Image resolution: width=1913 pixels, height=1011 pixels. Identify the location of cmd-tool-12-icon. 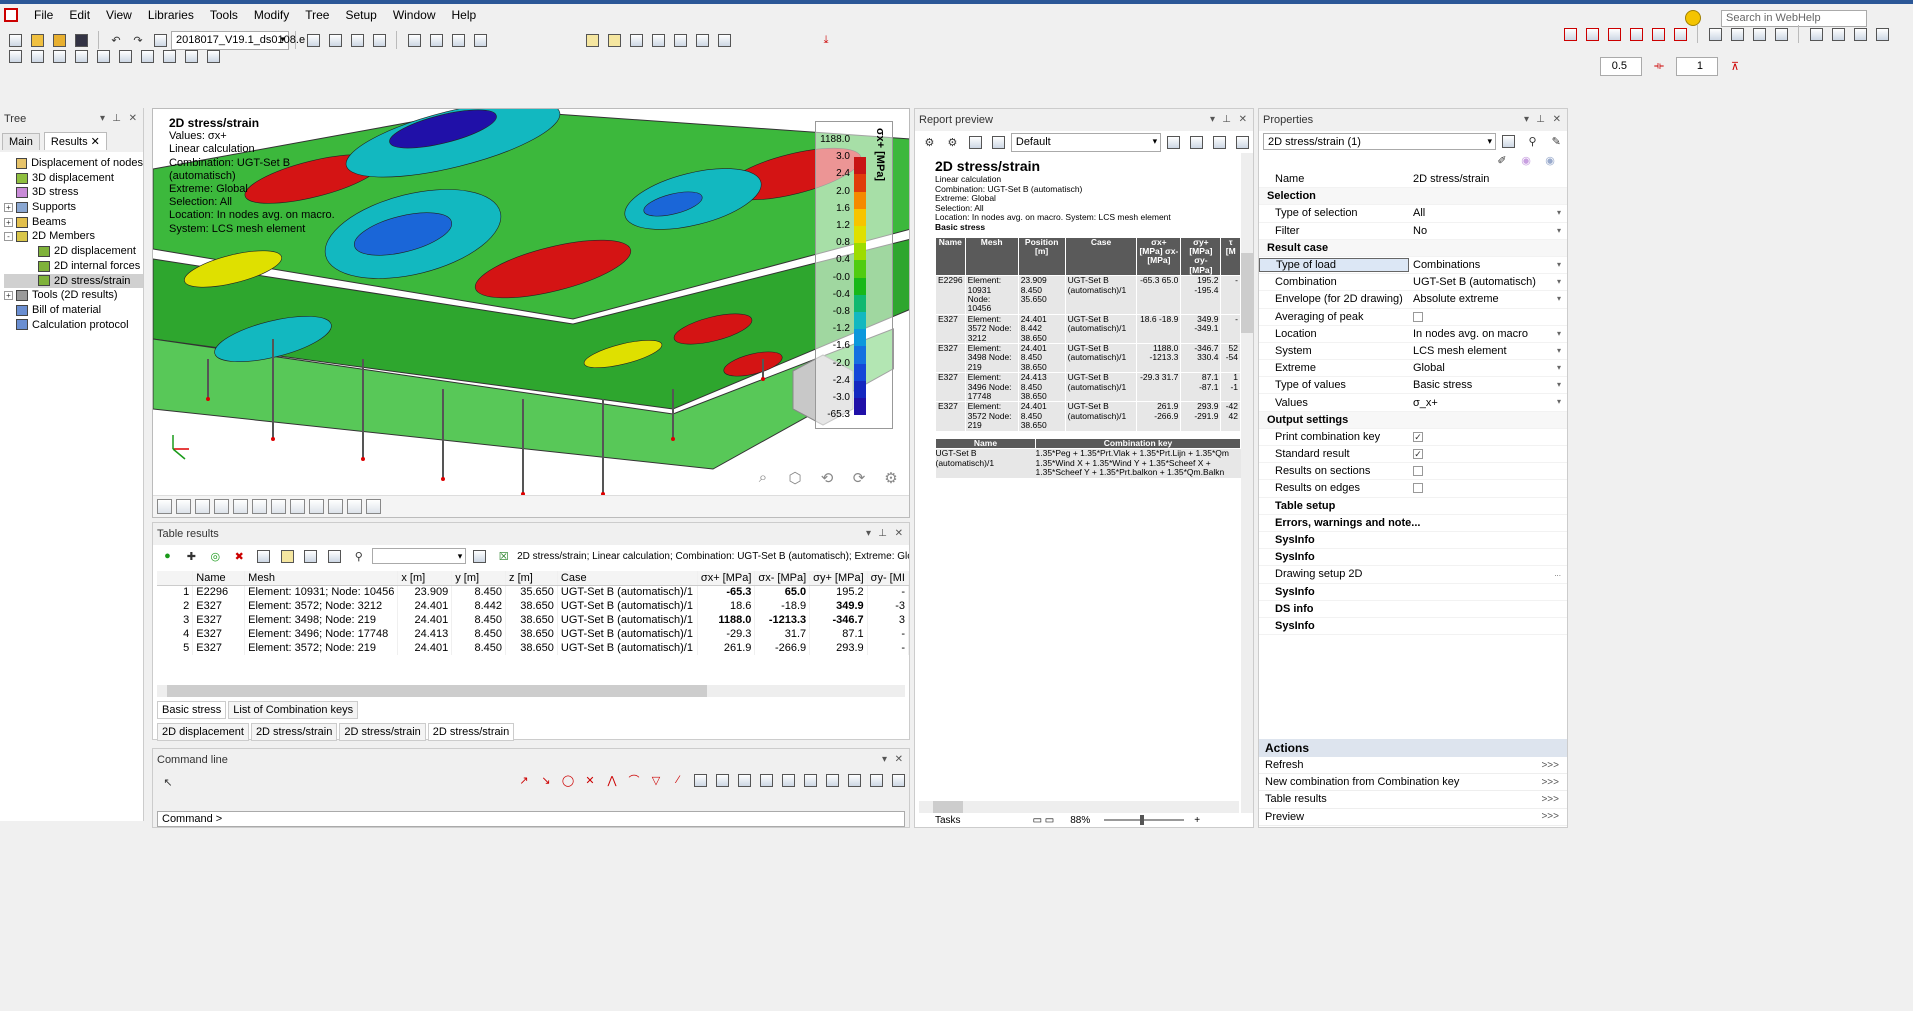
(766, 780).